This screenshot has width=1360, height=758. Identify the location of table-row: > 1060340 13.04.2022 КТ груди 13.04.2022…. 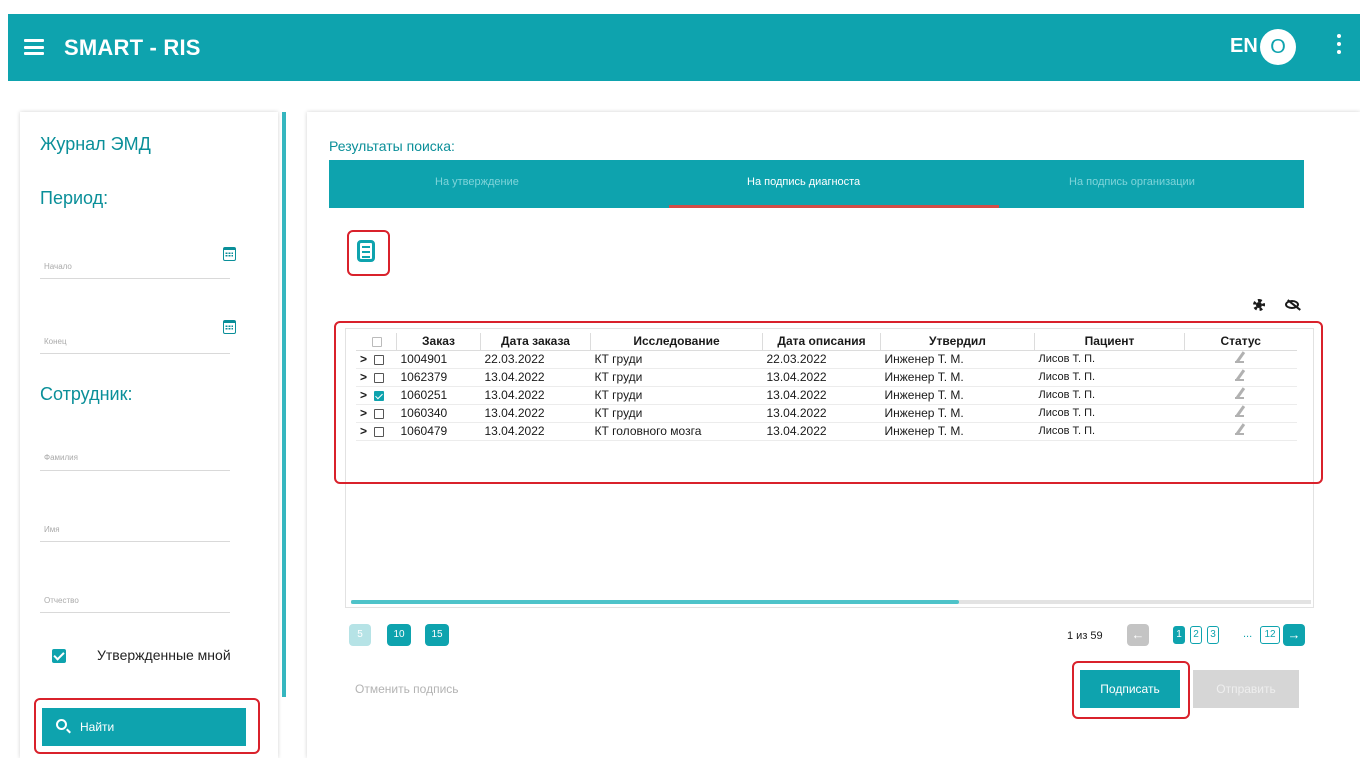
(826, 413).